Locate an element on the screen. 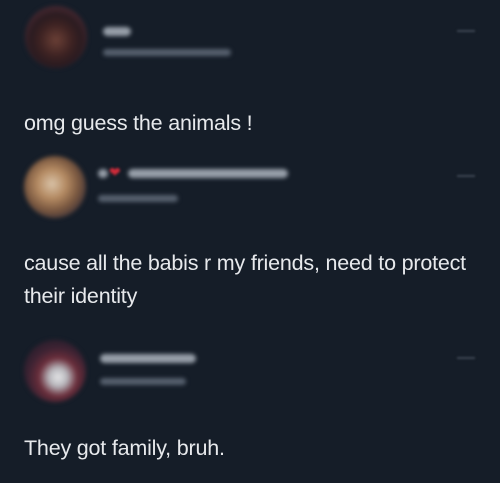 This screenshot has height=483, width=500. tweet-text: omg guess the animals ! is located at coordinates (138, 123).